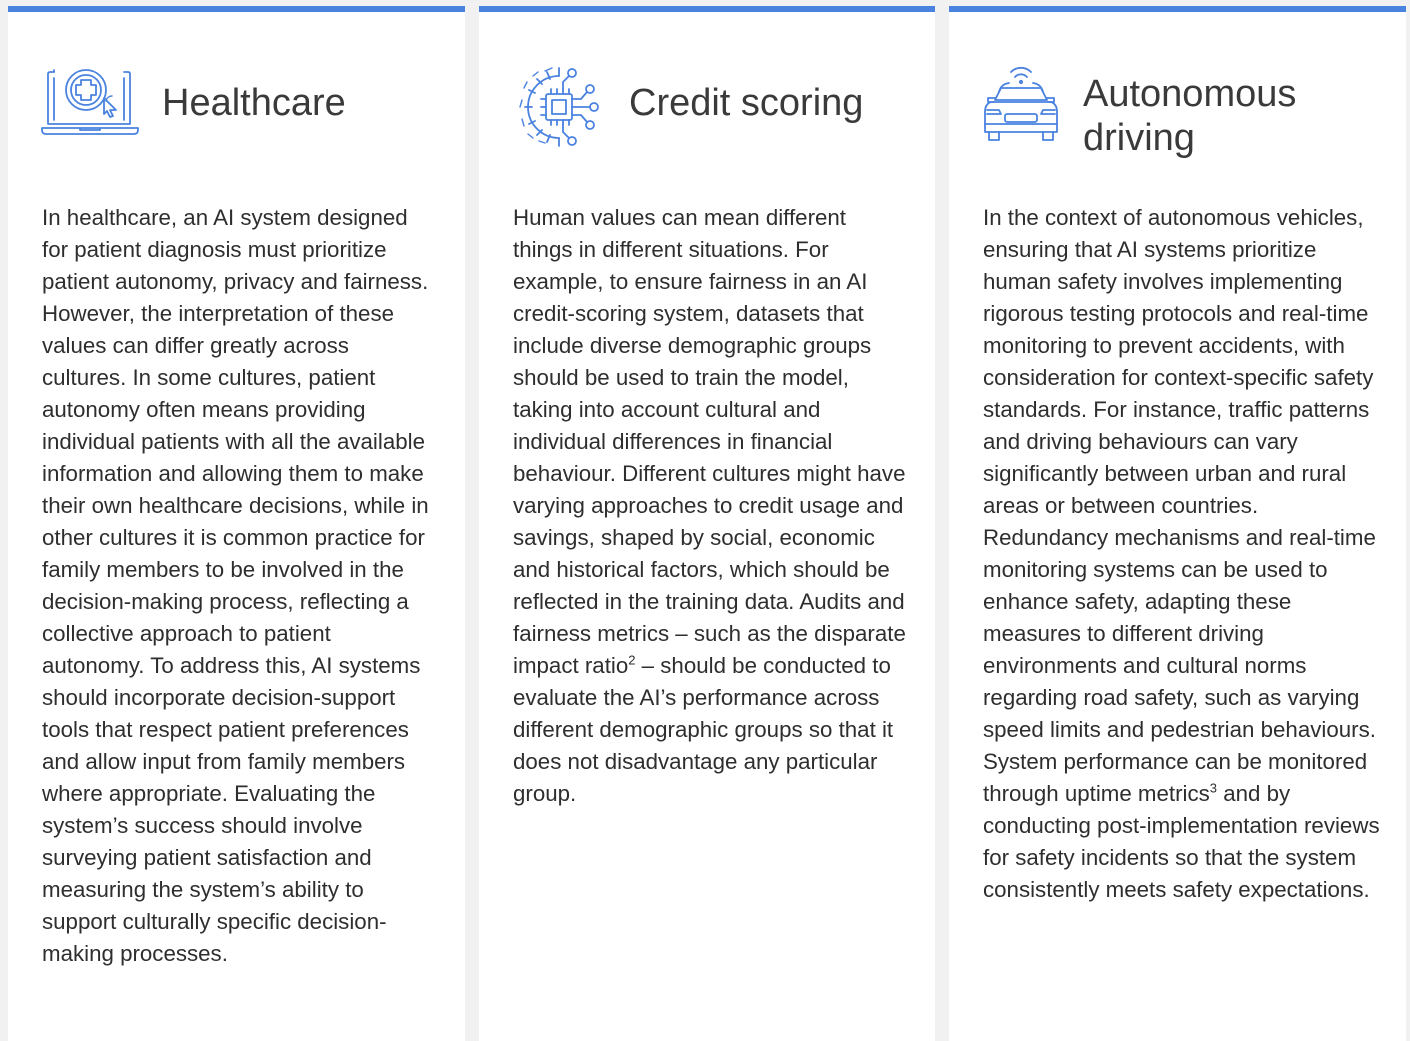  What do you see at coordinates (90, 105) in the screenshot?
I see `laptop-medical-icon` at bounding box center [90, 105].